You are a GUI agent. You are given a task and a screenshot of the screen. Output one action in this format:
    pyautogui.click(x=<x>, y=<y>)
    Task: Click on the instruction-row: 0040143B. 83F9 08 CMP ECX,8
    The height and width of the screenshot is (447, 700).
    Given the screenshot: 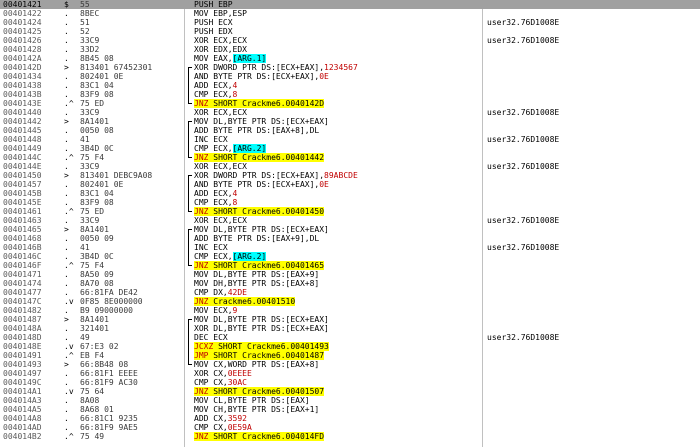 What is the action you would take?
    pyautogui.click(x=350, y=94)
    